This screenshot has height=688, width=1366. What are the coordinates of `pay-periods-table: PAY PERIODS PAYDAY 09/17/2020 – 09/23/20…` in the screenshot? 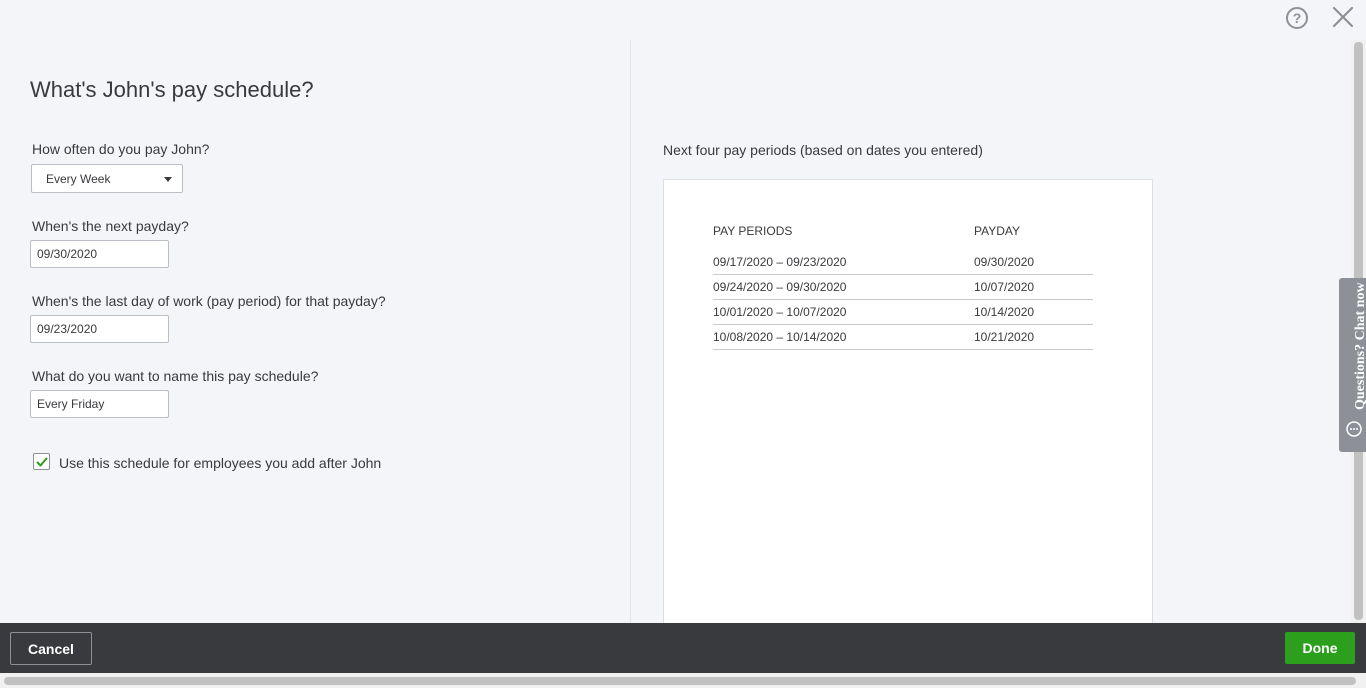 It's located at (903, 287).